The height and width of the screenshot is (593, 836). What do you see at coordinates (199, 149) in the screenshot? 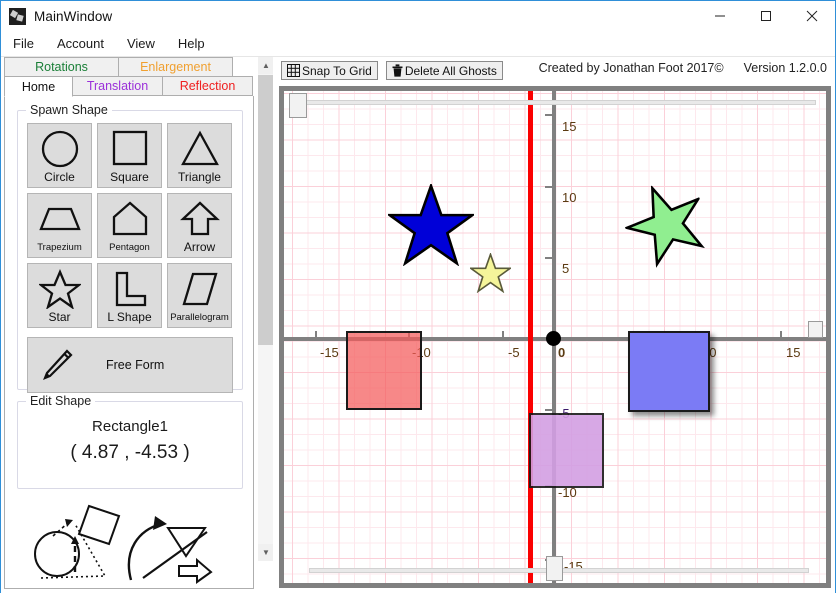
I see `triangle-icon` at bounding box center [199, 149].